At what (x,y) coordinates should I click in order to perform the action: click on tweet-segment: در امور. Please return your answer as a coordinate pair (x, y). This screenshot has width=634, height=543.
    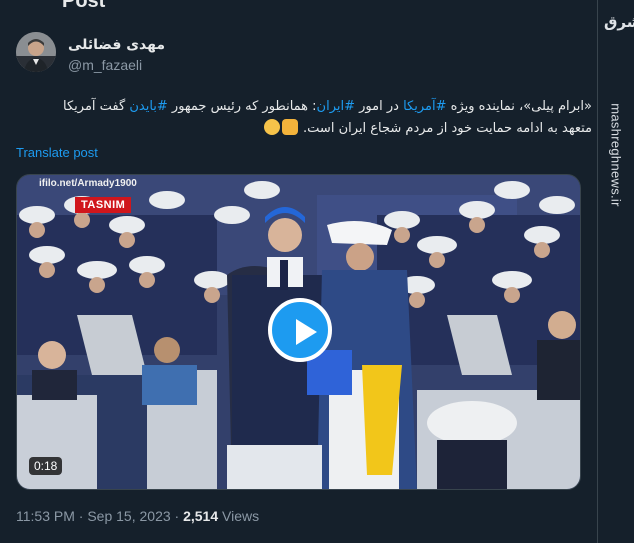
    Looking at the image, I should click on (379, 106).